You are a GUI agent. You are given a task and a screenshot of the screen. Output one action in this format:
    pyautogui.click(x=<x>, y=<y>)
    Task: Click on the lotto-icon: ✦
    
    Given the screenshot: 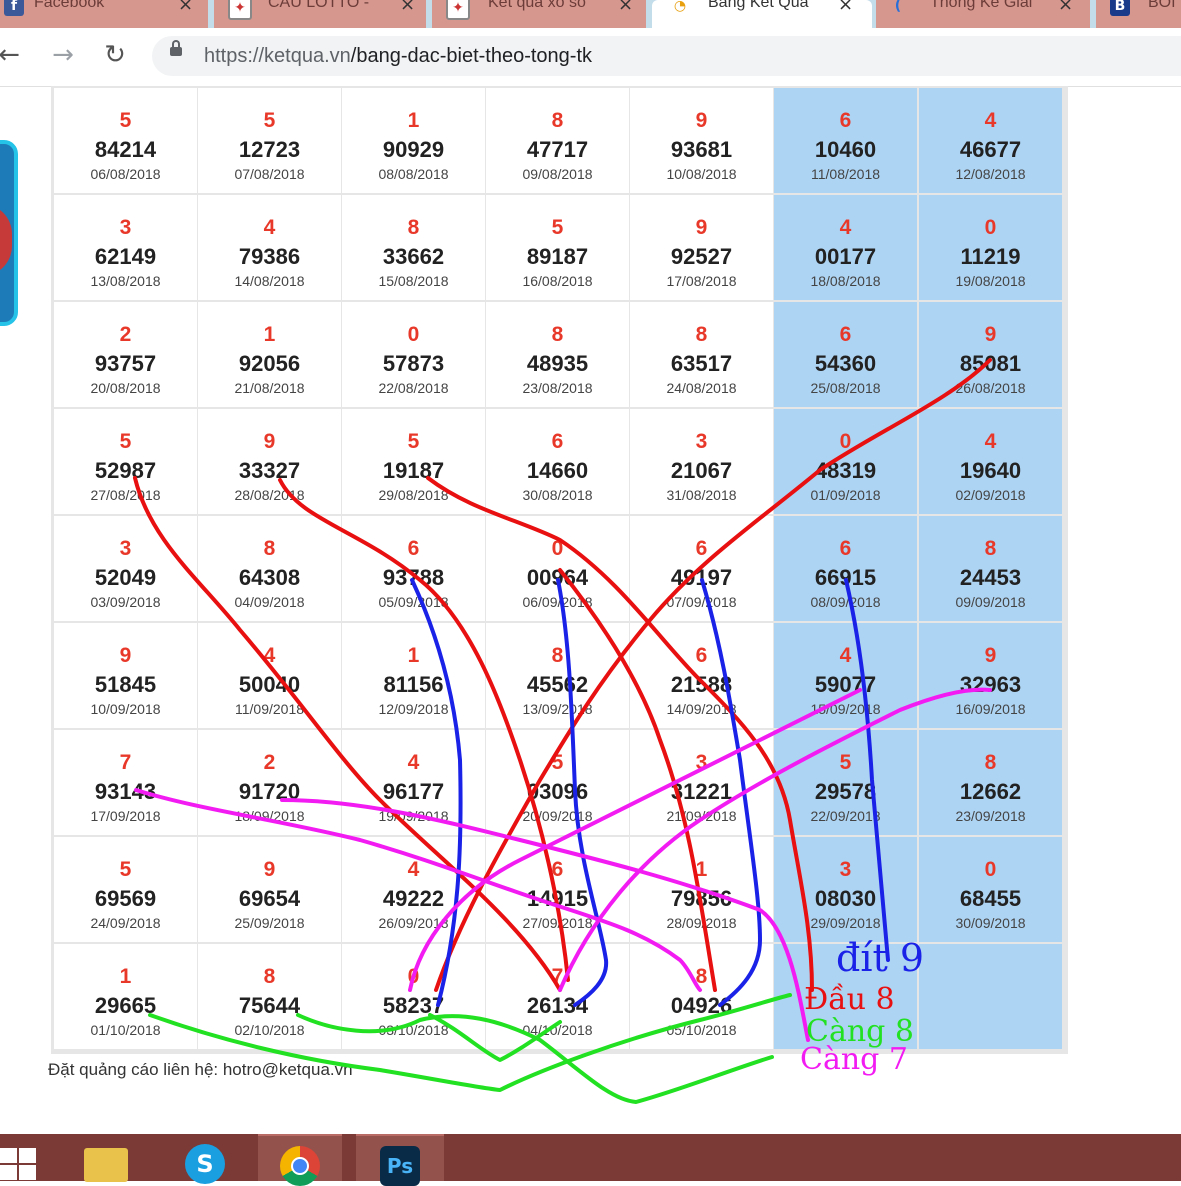 What is the action you would take?
    pyautogui.click(x=240, y=10)
    